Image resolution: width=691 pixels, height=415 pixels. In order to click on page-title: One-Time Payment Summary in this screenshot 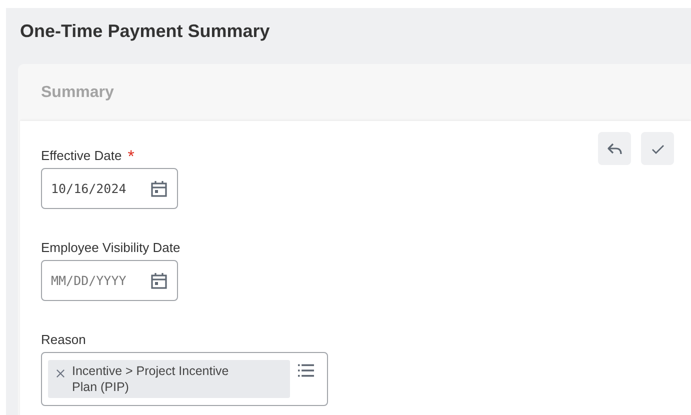, I will do `click(145, 31)`.